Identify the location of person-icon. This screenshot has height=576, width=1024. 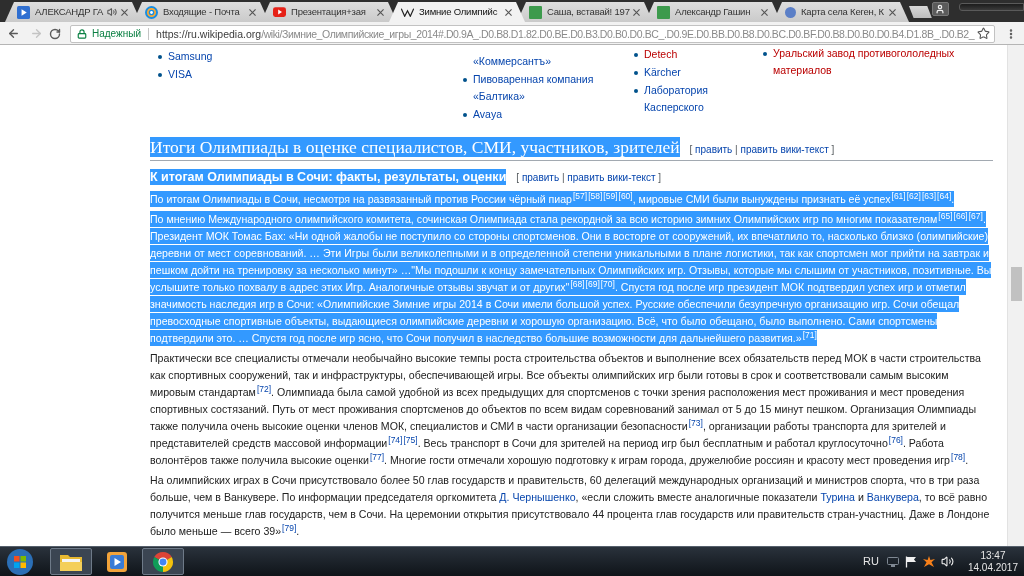
(940, 9).